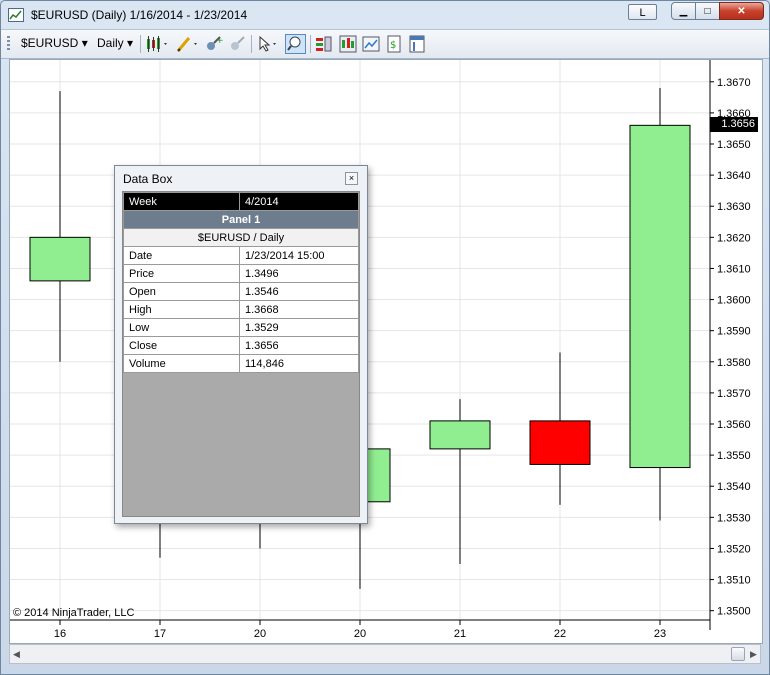  I want to click on y-tick-label: 1.3510, so click(734, 581).